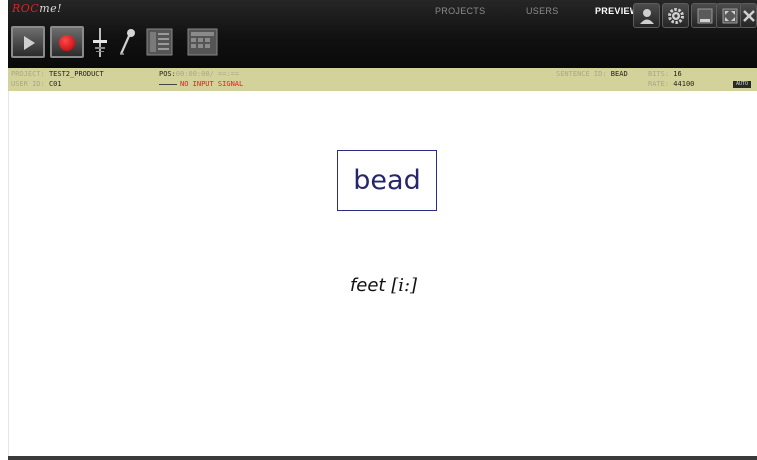 The image size is (757, 460). What do you see at coordinates (684, 84) in the screenshot?
I see `rate-value: 44100` at bounding box center [684, 84].